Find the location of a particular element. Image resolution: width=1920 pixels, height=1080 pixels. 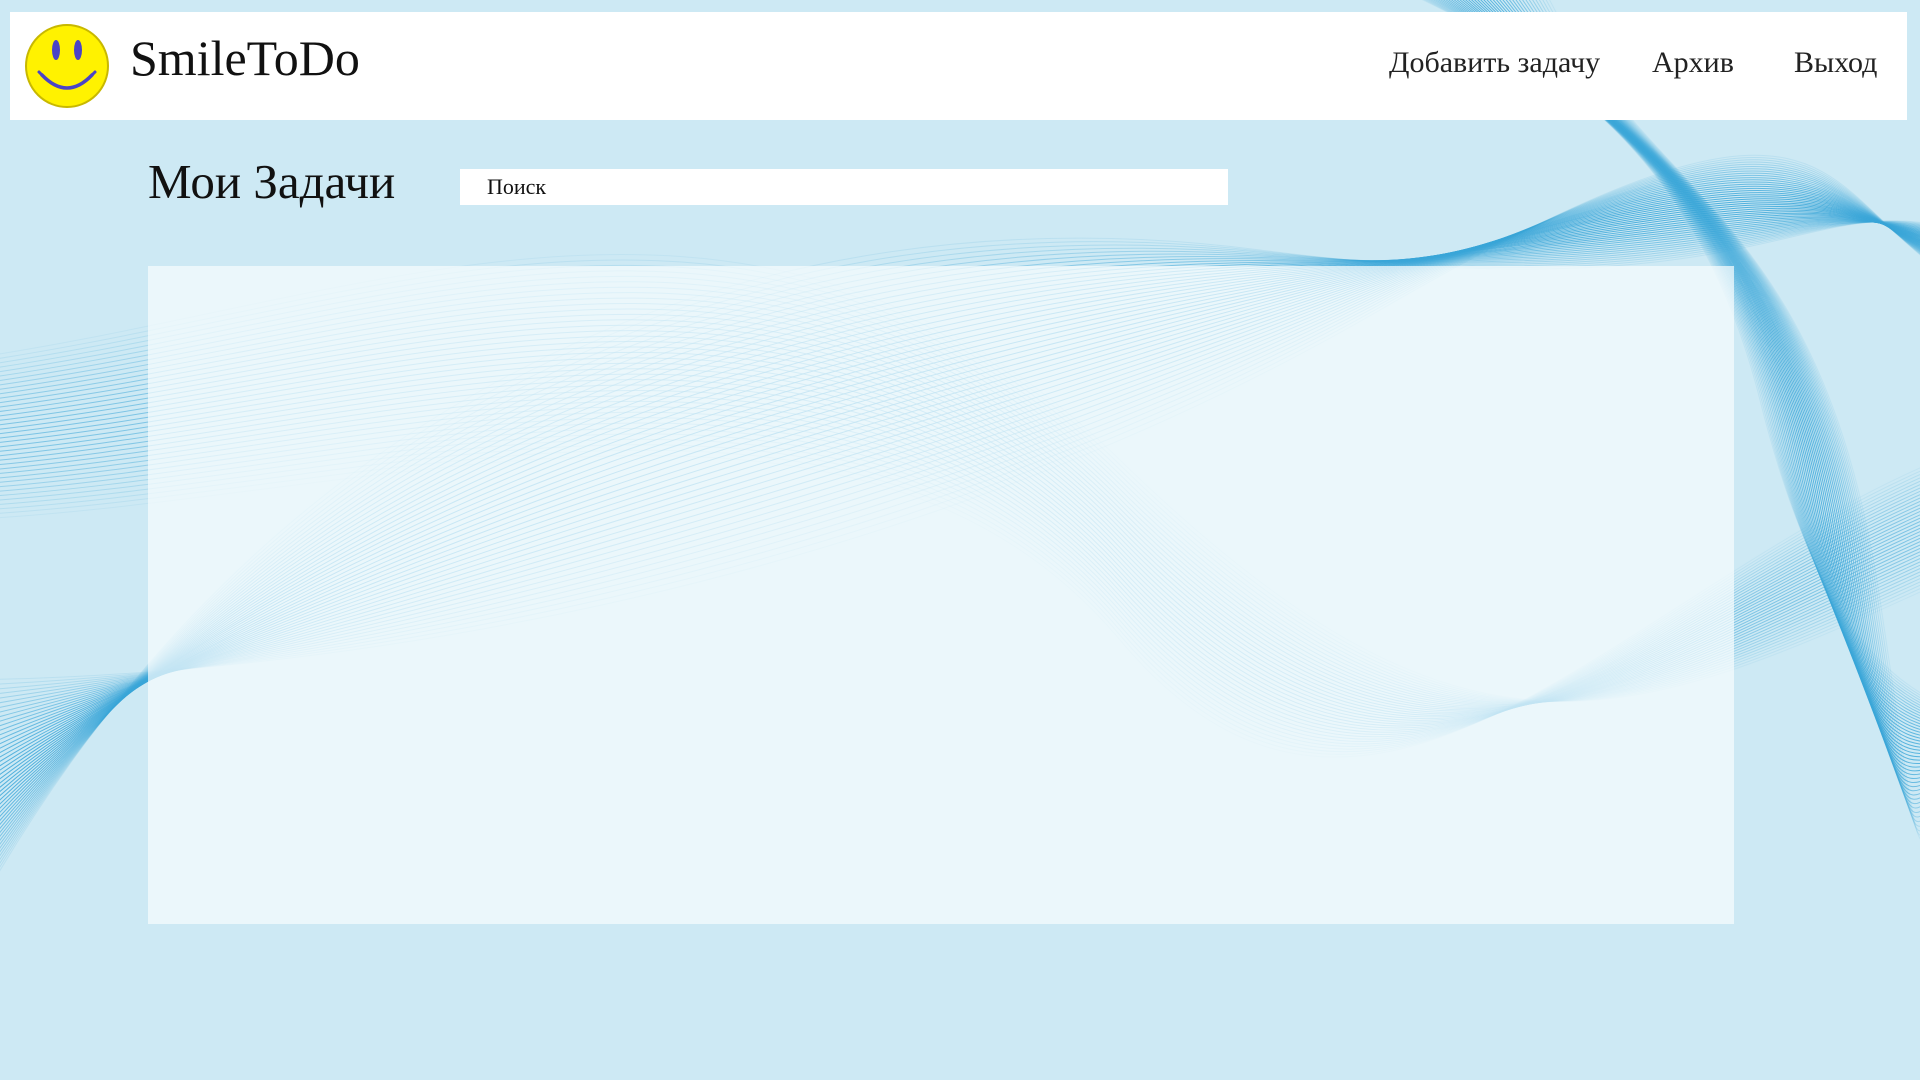

search-box is located at coordinates (844, 187).